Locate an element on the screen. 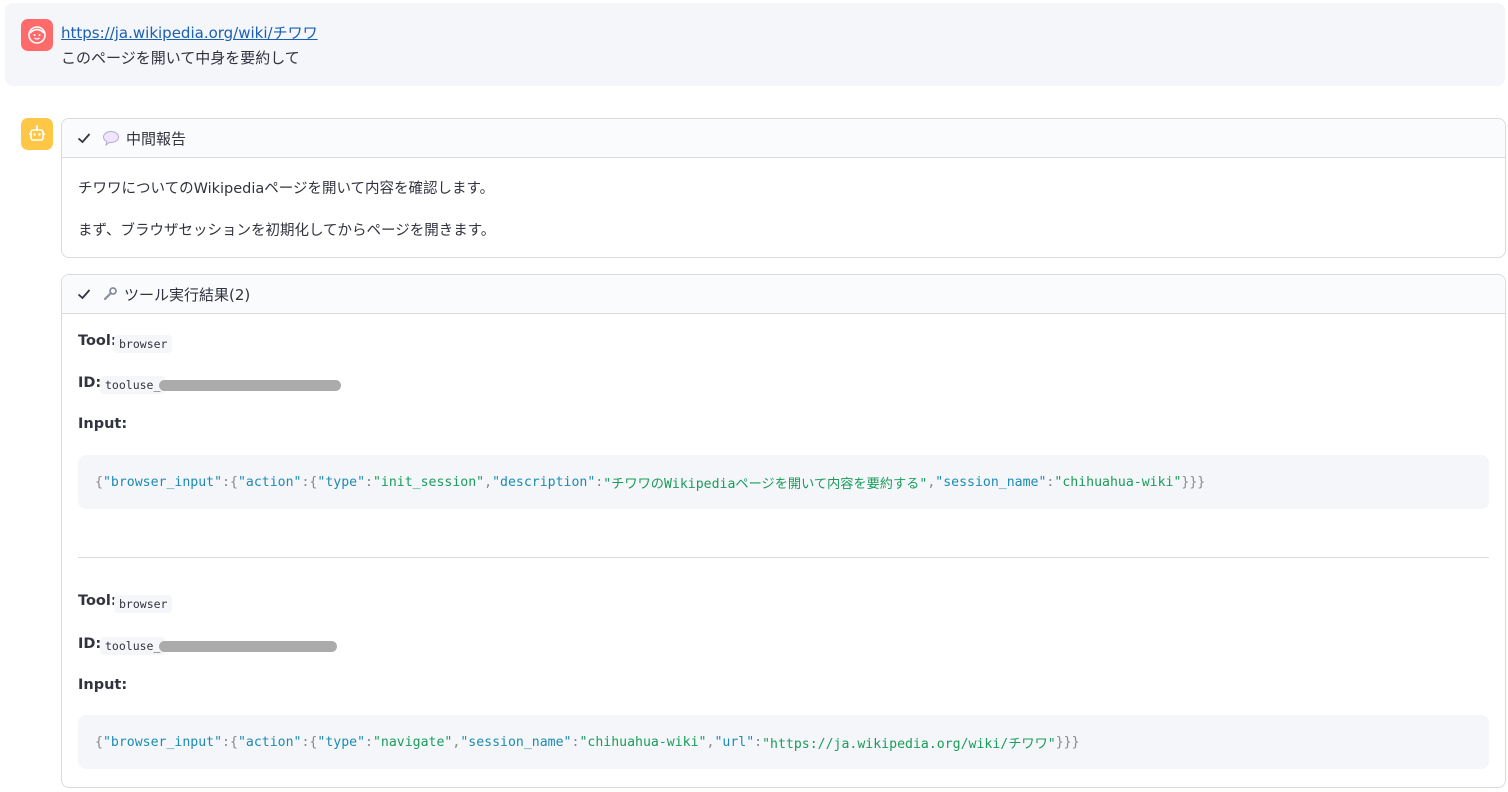 Image resolution: width=1508 pixels, height=792 pixels. report-line: まず、ブラウザセッションを初期化してからページを開きます。 is located at coordinates (287, 231).